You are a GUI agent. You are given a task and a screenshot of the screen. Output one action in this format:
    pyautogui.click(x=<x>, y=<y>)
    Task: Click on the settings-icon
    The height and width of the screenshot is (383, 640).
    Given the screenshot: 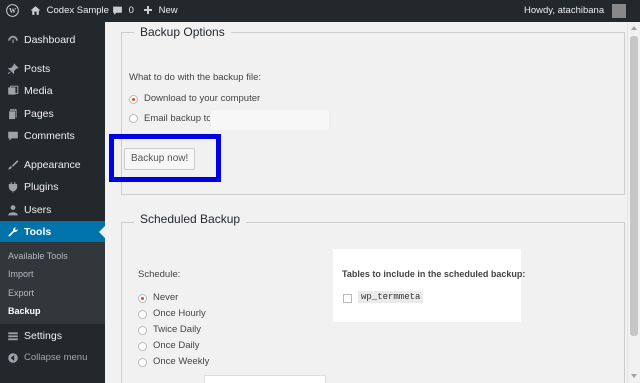 What is the action you would take?
    pyautogui.click(x=13, y=336)
    